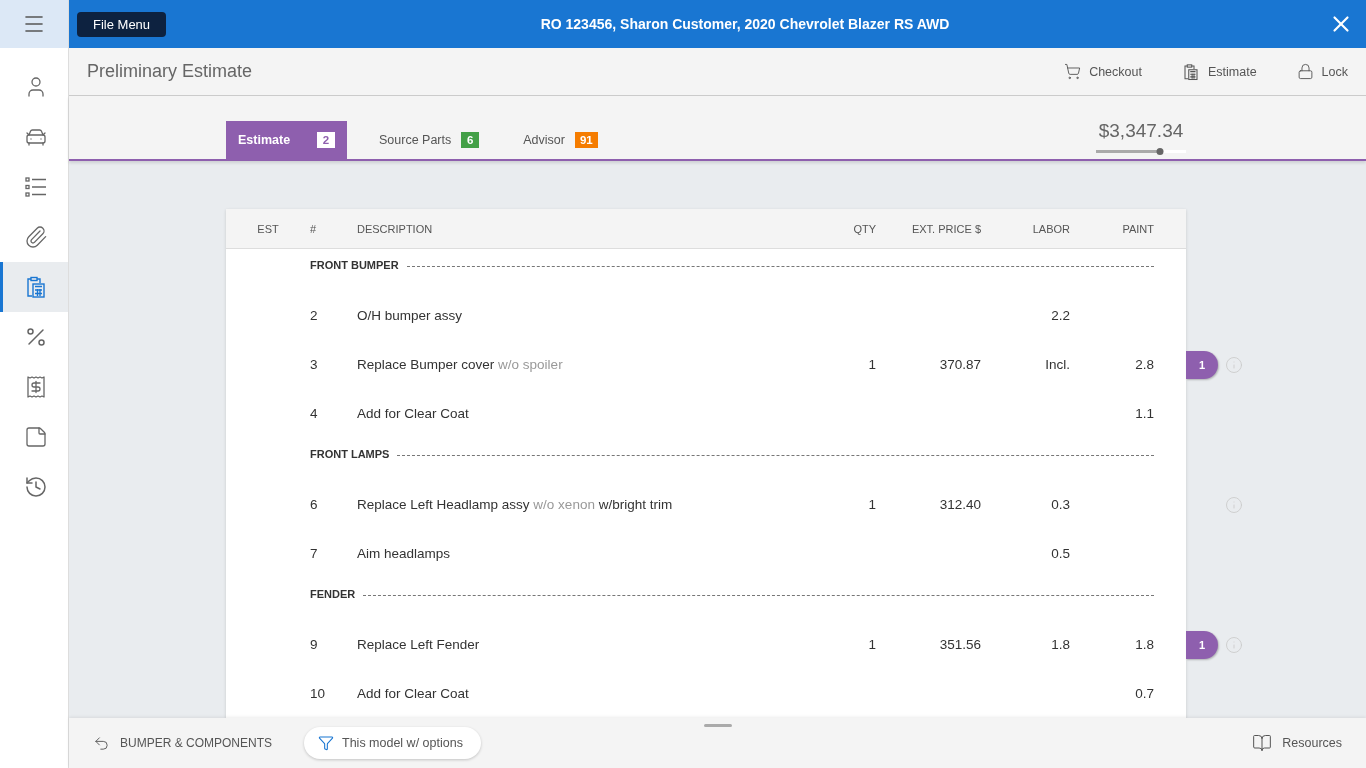 The image size is (1366, 768). What do you see at coordinates (1144, 413) in the screenshot?
I see `table-cell-text: 1.1` at bounding box center [1144, 413].